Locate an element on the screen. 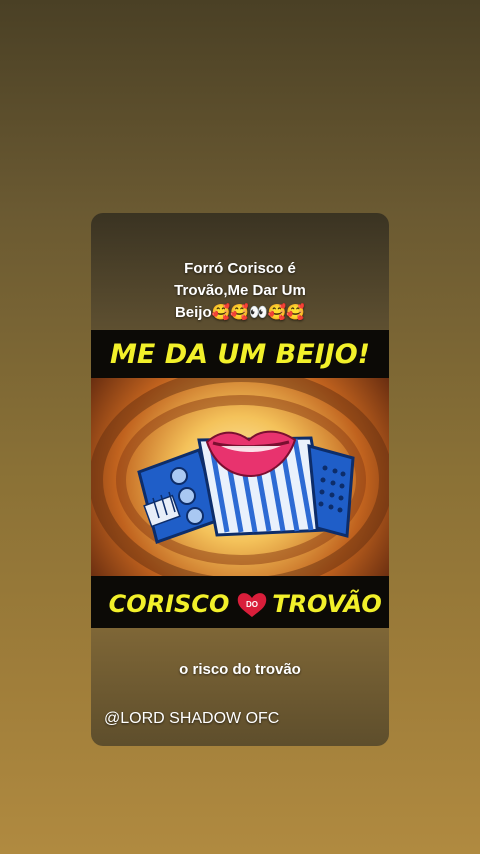 The height and width of the screenshot is (854, 480). video-subtitle: o risco do trovão is located at coordinates (240, 669).